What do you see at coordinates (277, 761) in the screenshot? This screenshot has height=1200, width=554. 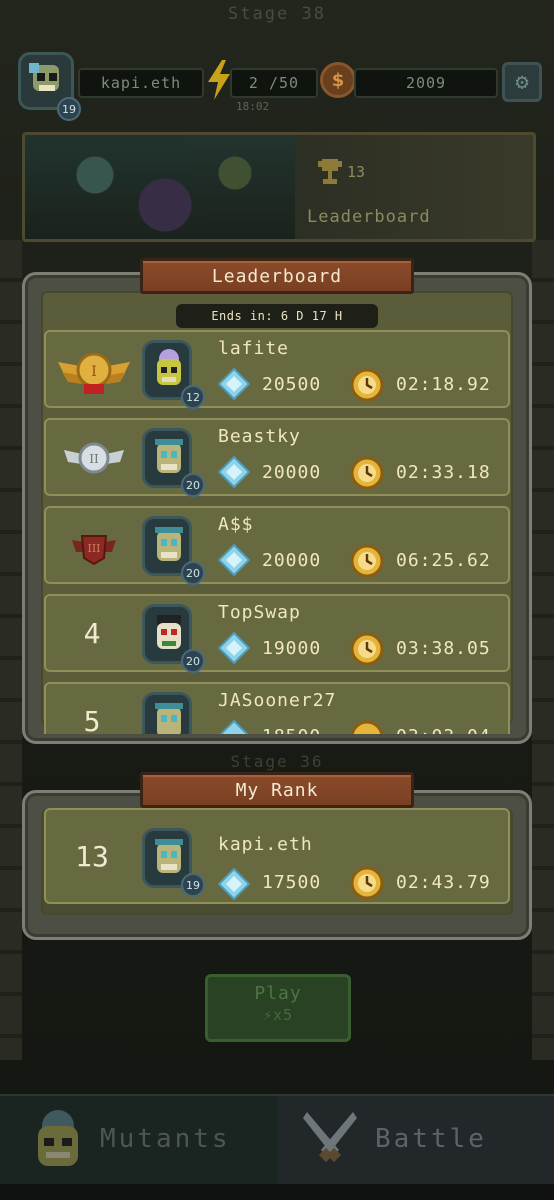 I see `stage-label-middle: Stage 36` at bounding box center [277, 761].